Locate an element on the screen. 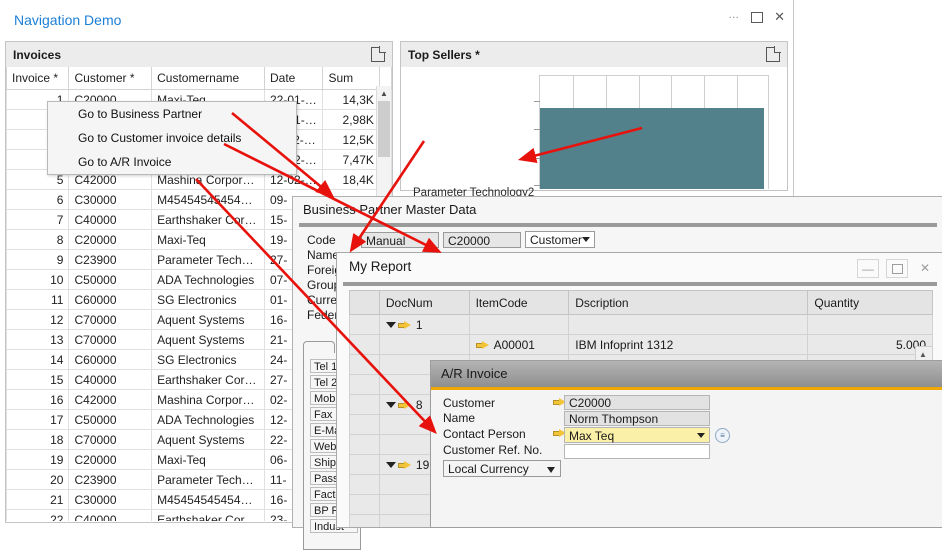  invoice-cell: 14 is located at coordinates (38, 359).